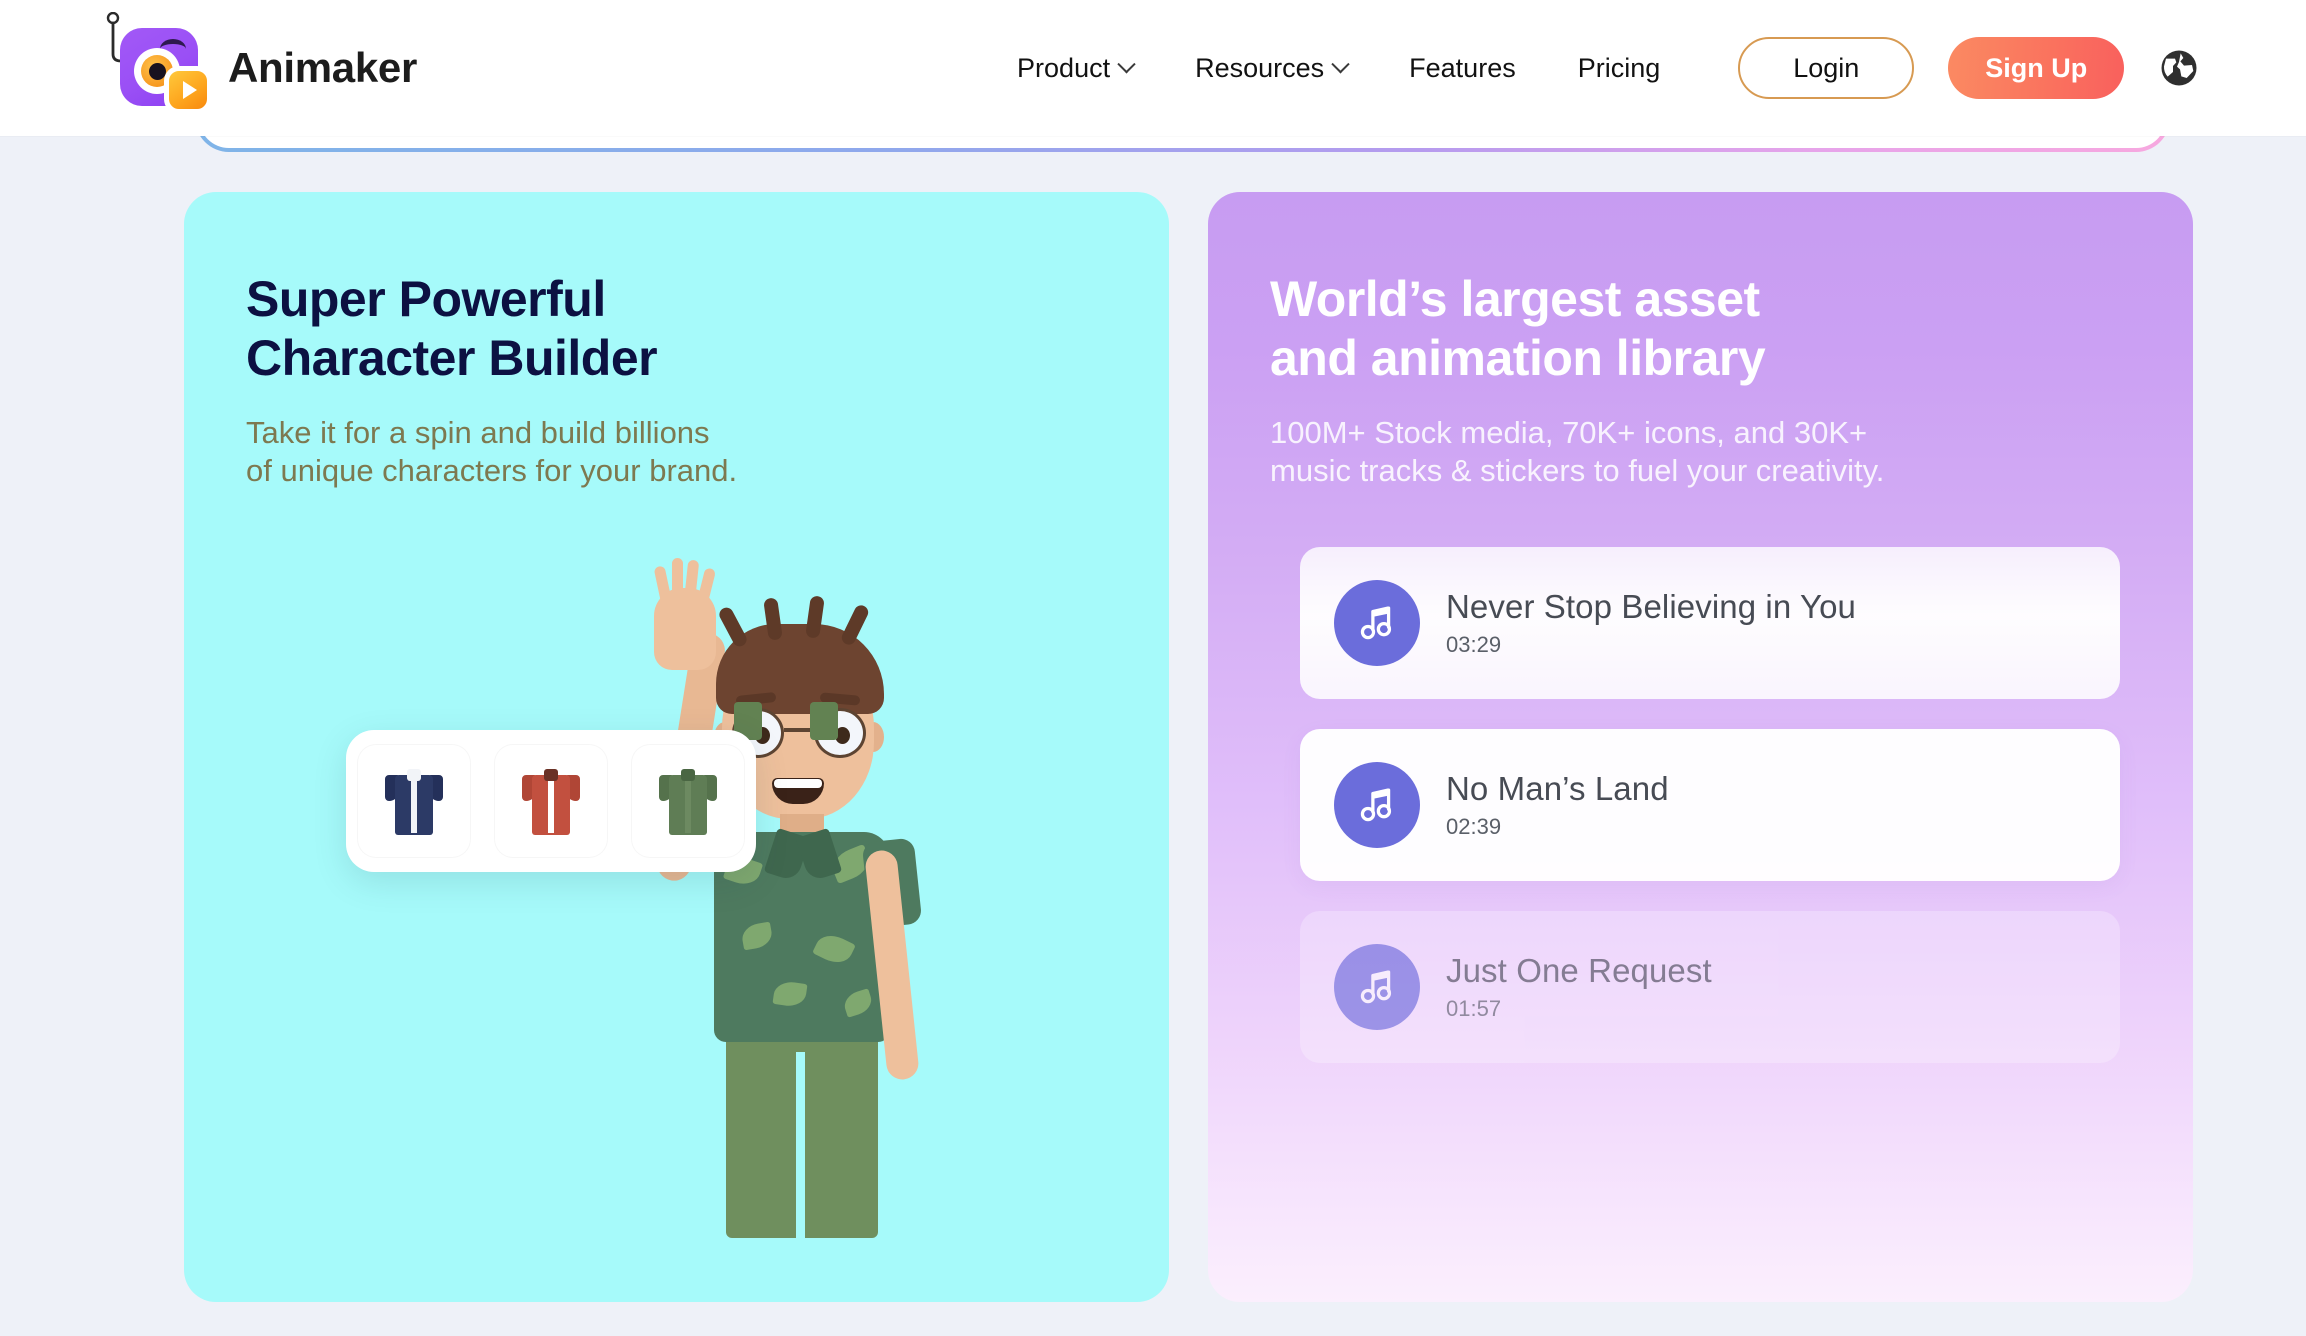  I want to click on logo-play-badge-icon, so click(188, 90).